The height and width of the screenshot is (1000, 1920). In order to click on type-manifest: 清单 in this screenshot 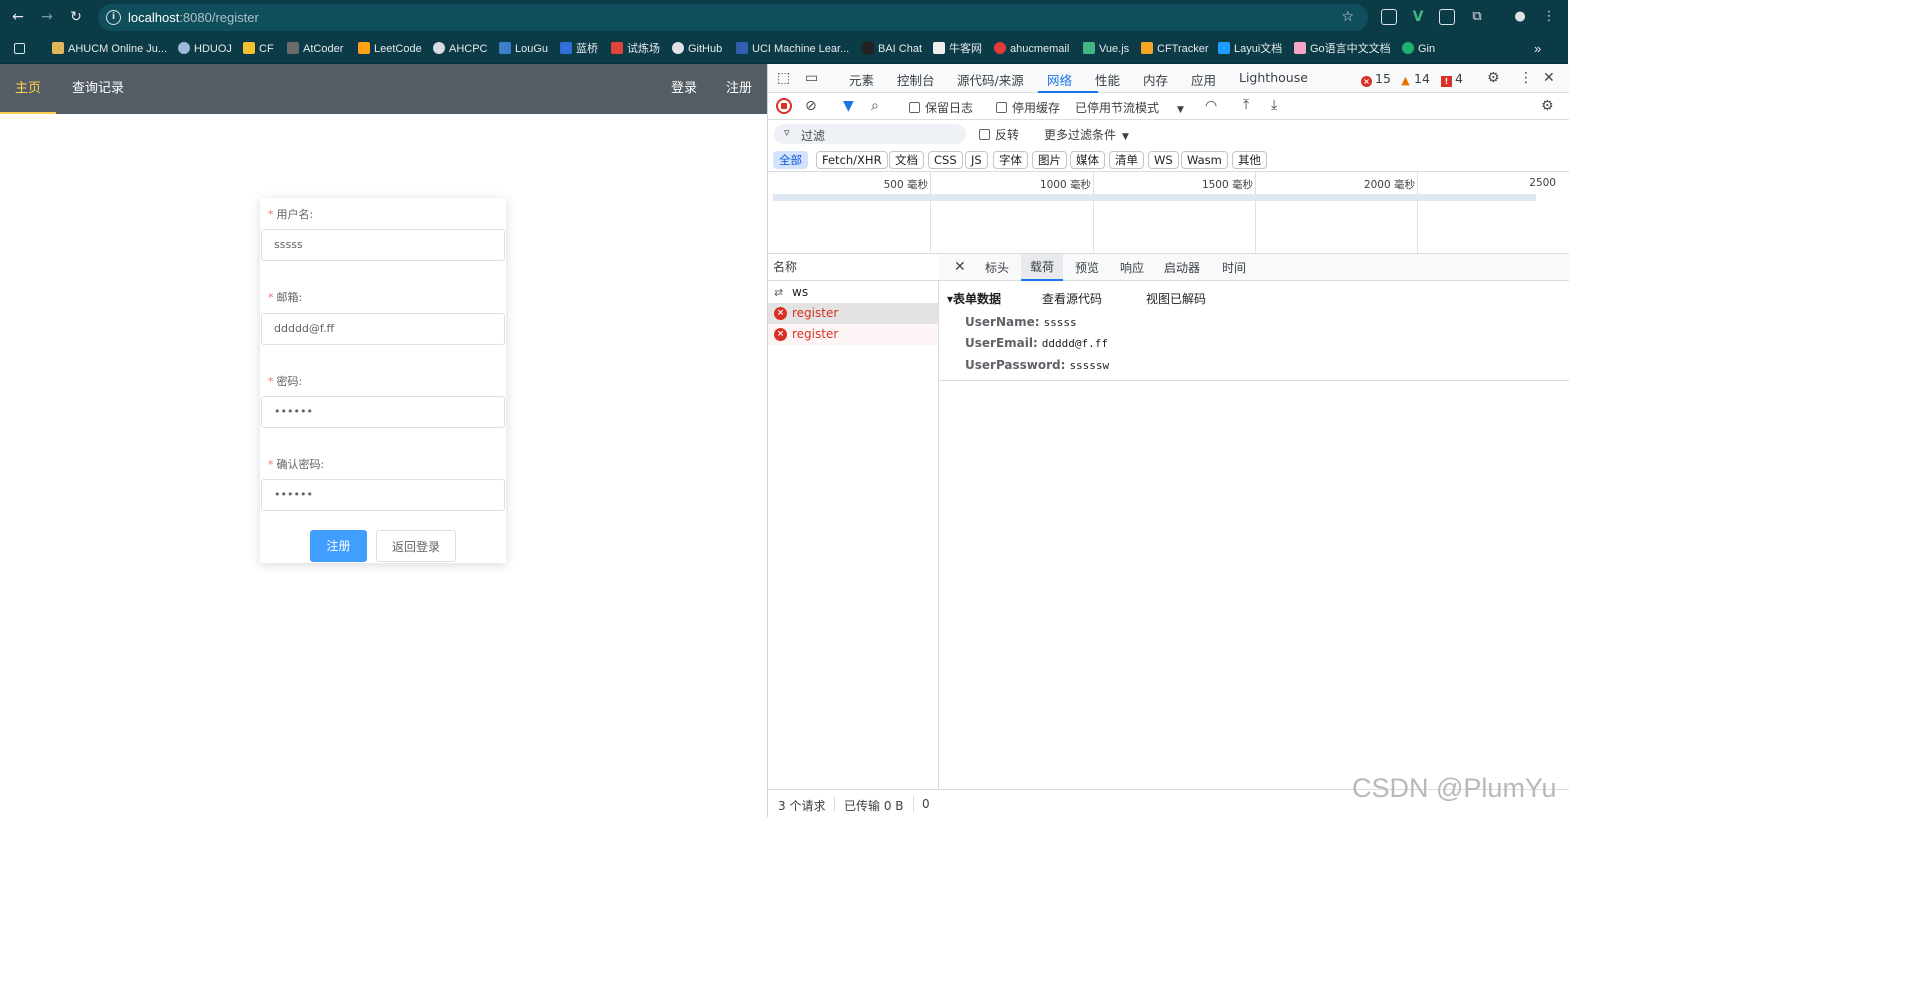, I will do `click(1126, 160)`.